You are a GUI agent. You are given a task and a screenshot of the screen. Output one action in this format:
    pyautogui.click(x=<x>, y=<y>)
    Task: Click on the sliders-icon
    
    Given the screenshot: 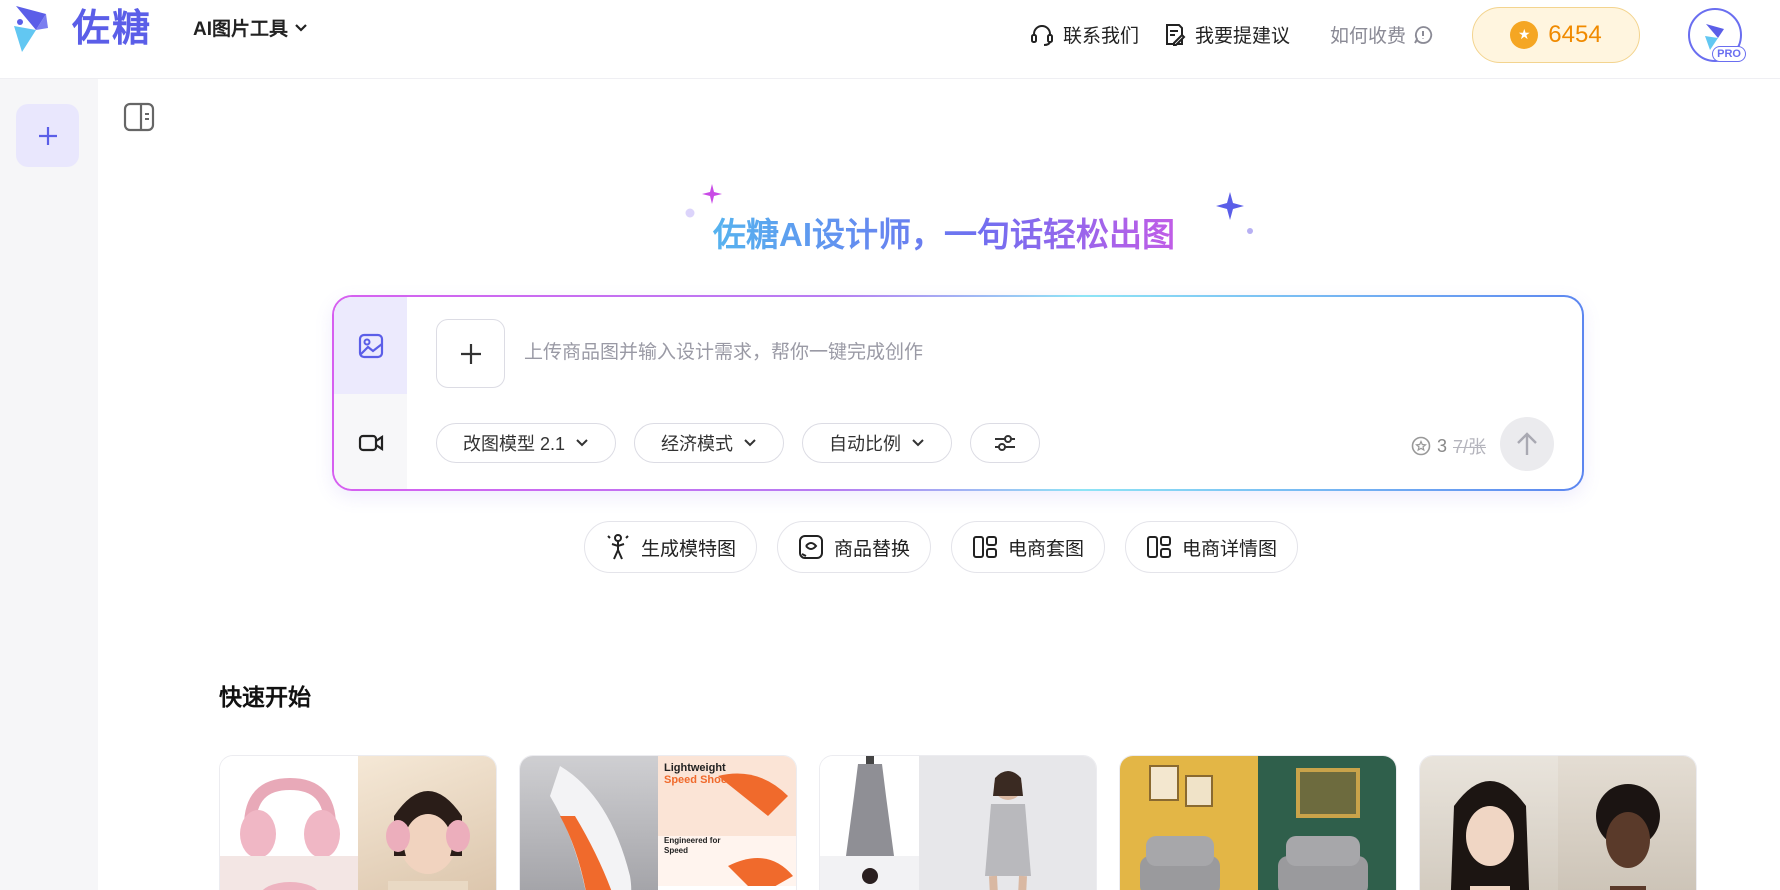 What is the action you would take?
    pyautogui.click(x=1005, y=443)
    